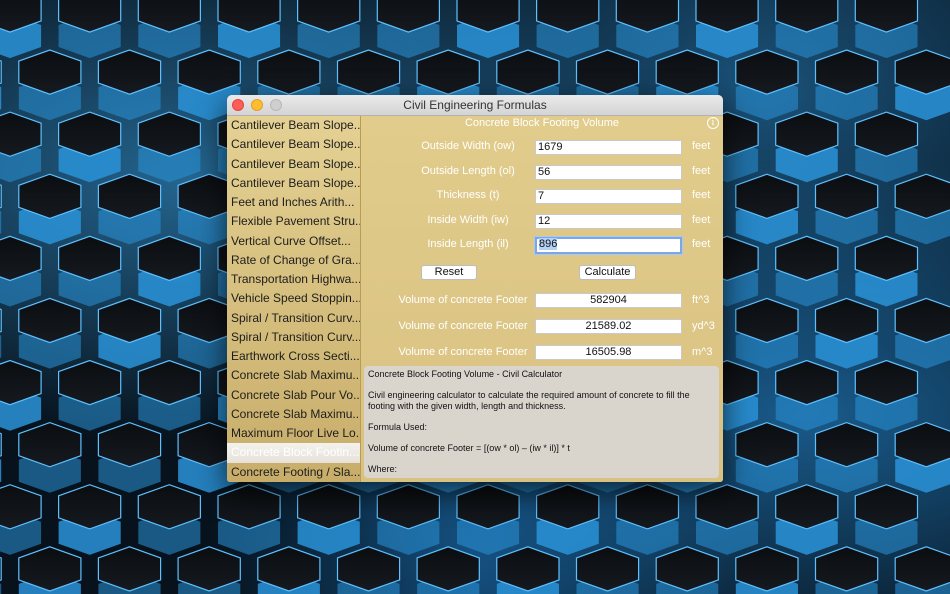 This screenshot has height=594, width=950. Describe the element at coordinates (608, 221) in the screenshot. I see `inside-width-input: 12` at that location.